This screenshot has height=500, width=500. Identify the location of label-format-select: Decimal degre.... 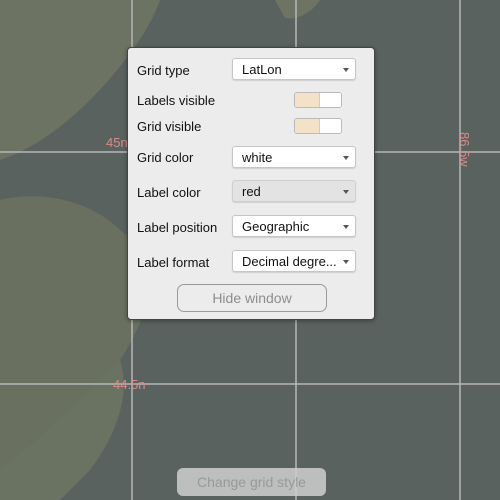
(294, 261).